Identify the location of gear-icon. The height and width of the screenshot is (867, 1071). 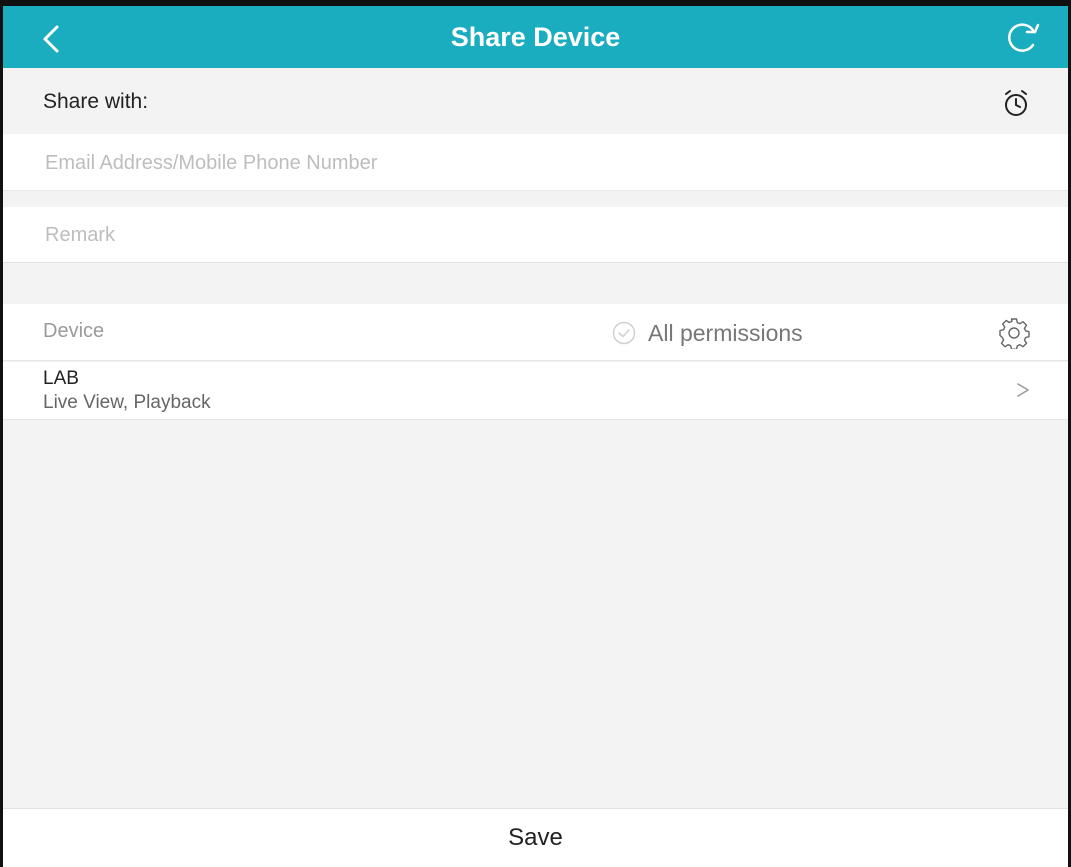
(1014, 333).